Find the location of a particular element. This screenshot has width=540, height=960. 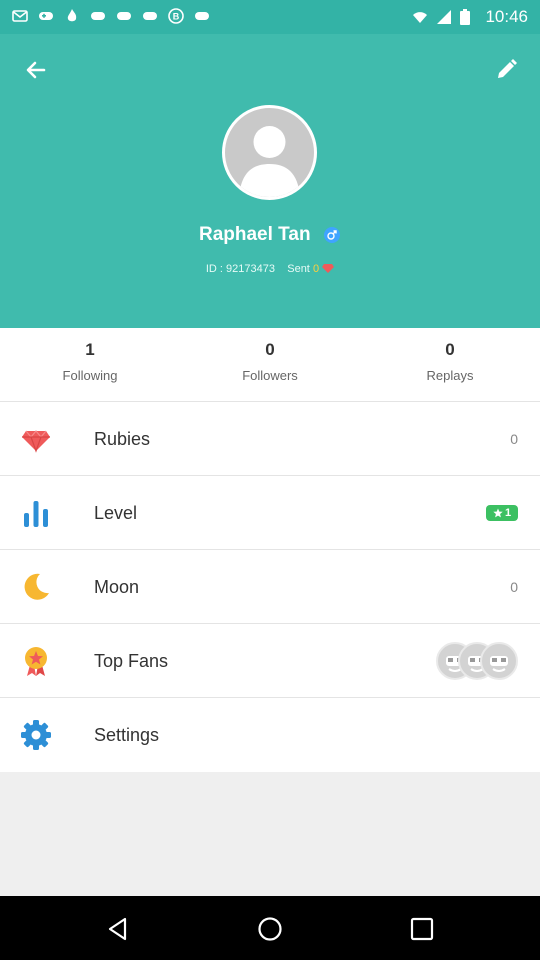

star-icon is located at coordinates (498, 513).